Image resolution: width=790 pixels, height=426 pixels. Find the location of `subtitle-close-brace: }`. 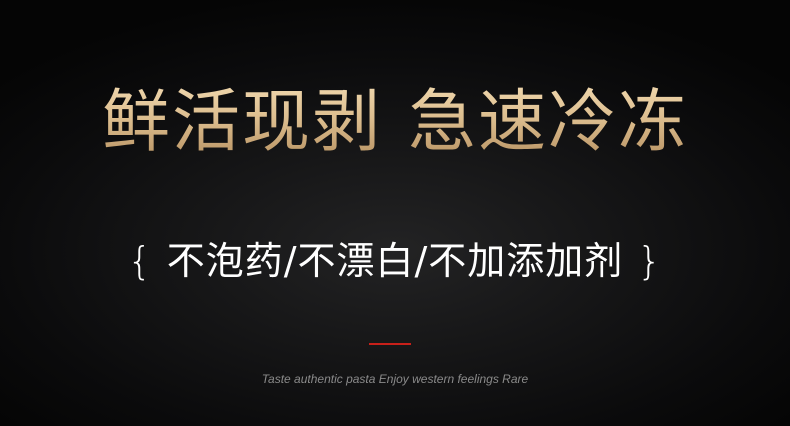

subtitle-close-brace: } is located at coordinates (650, 261).